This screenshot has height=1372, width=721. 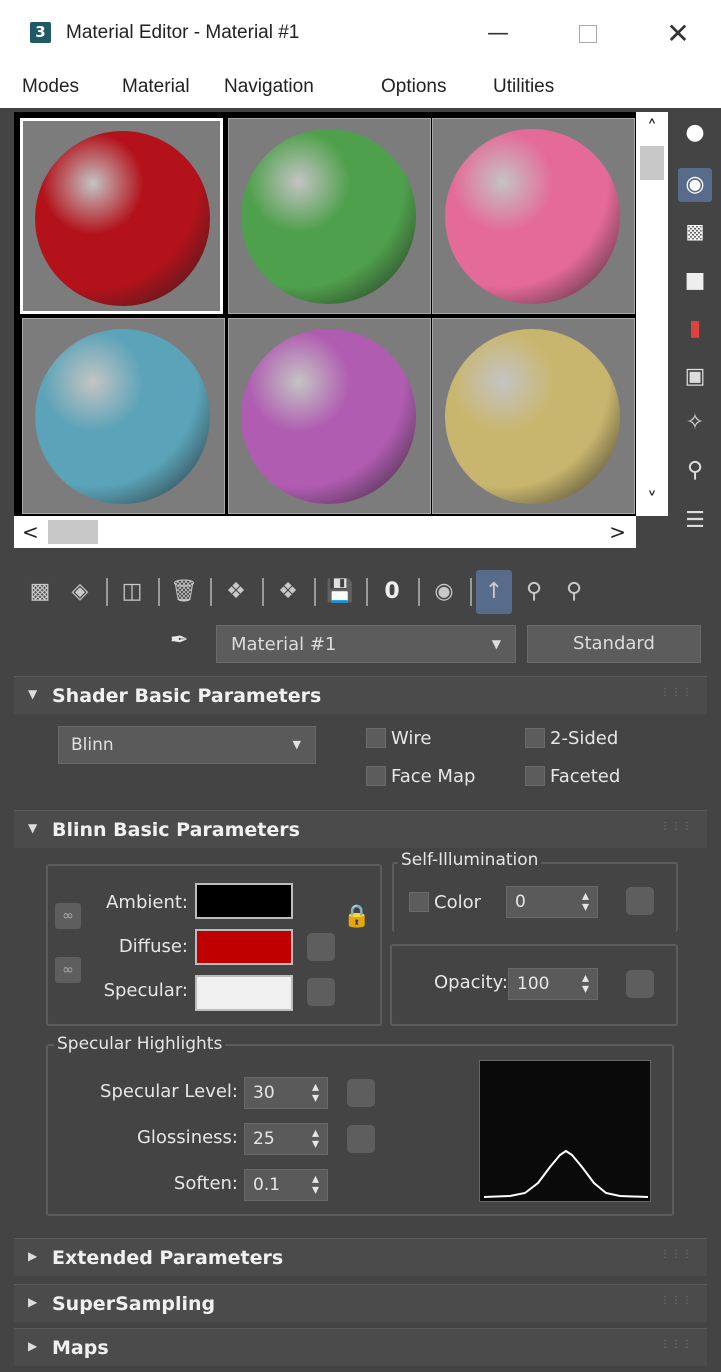 What do you see at coordinates (533, 984) in the screenshot?
I see `opacity-value: 100` at bounding box center [533, 984].